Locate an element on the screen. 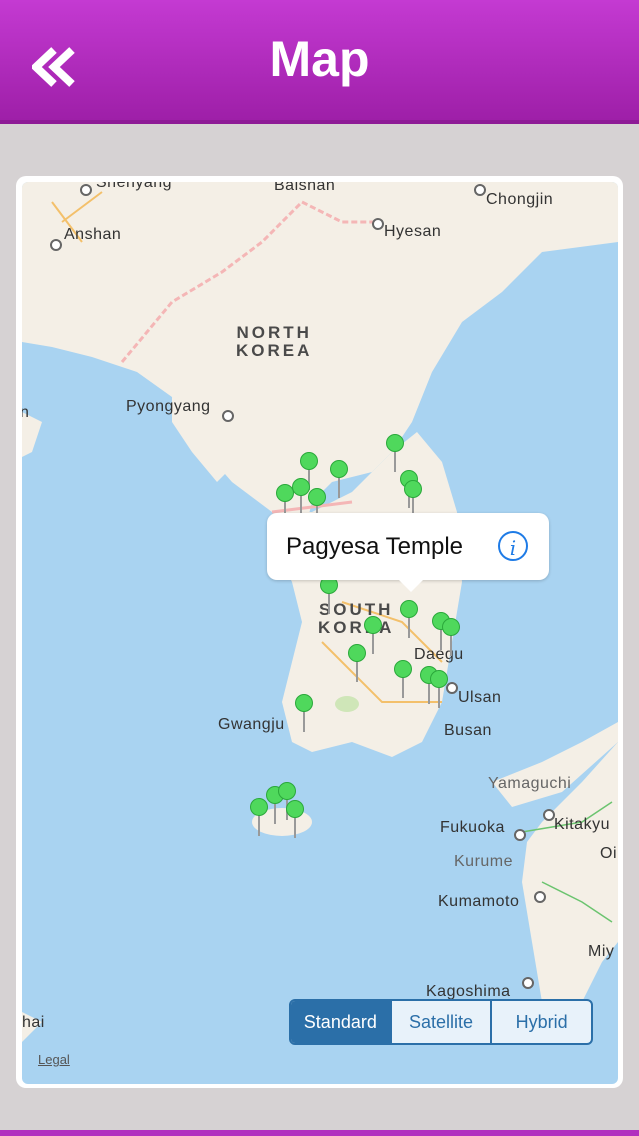  map-type-segmented-control: Standard Satellite Hybrid is located at coordinates (441, 1022).